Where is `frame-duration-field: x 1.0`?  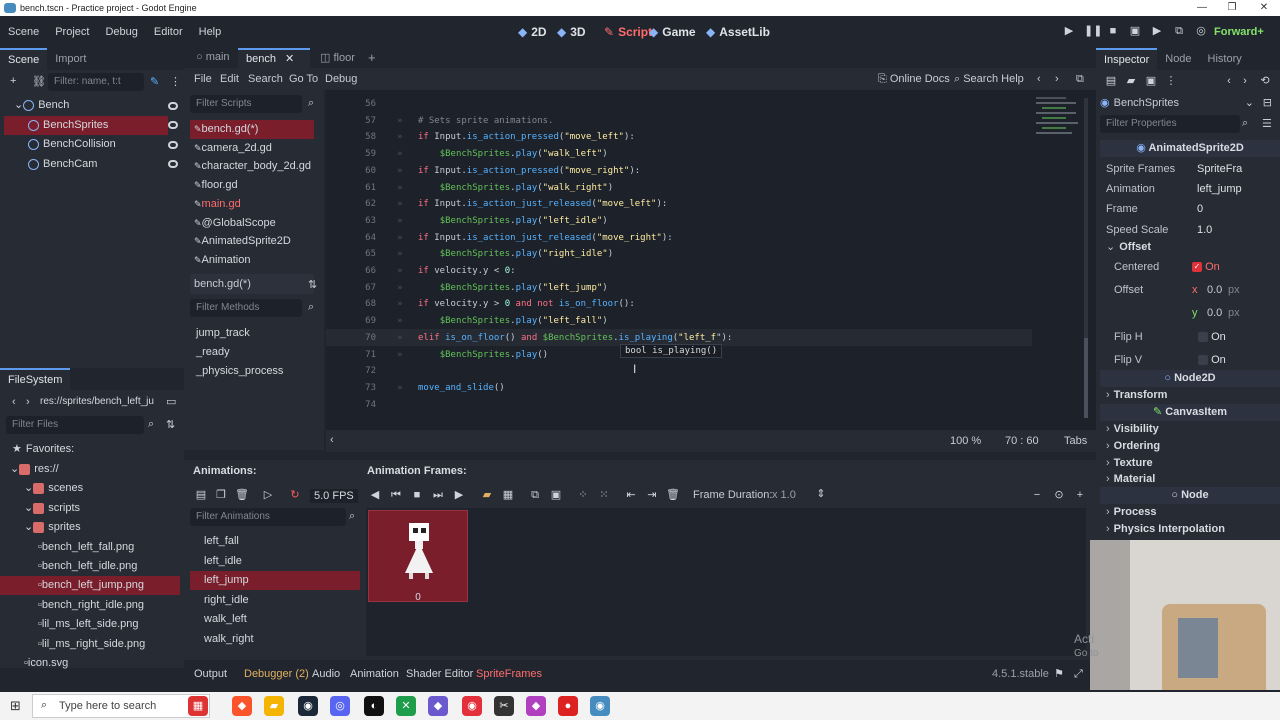
frame-duration-field: x 1.0 is located at coordinates (784, 495).